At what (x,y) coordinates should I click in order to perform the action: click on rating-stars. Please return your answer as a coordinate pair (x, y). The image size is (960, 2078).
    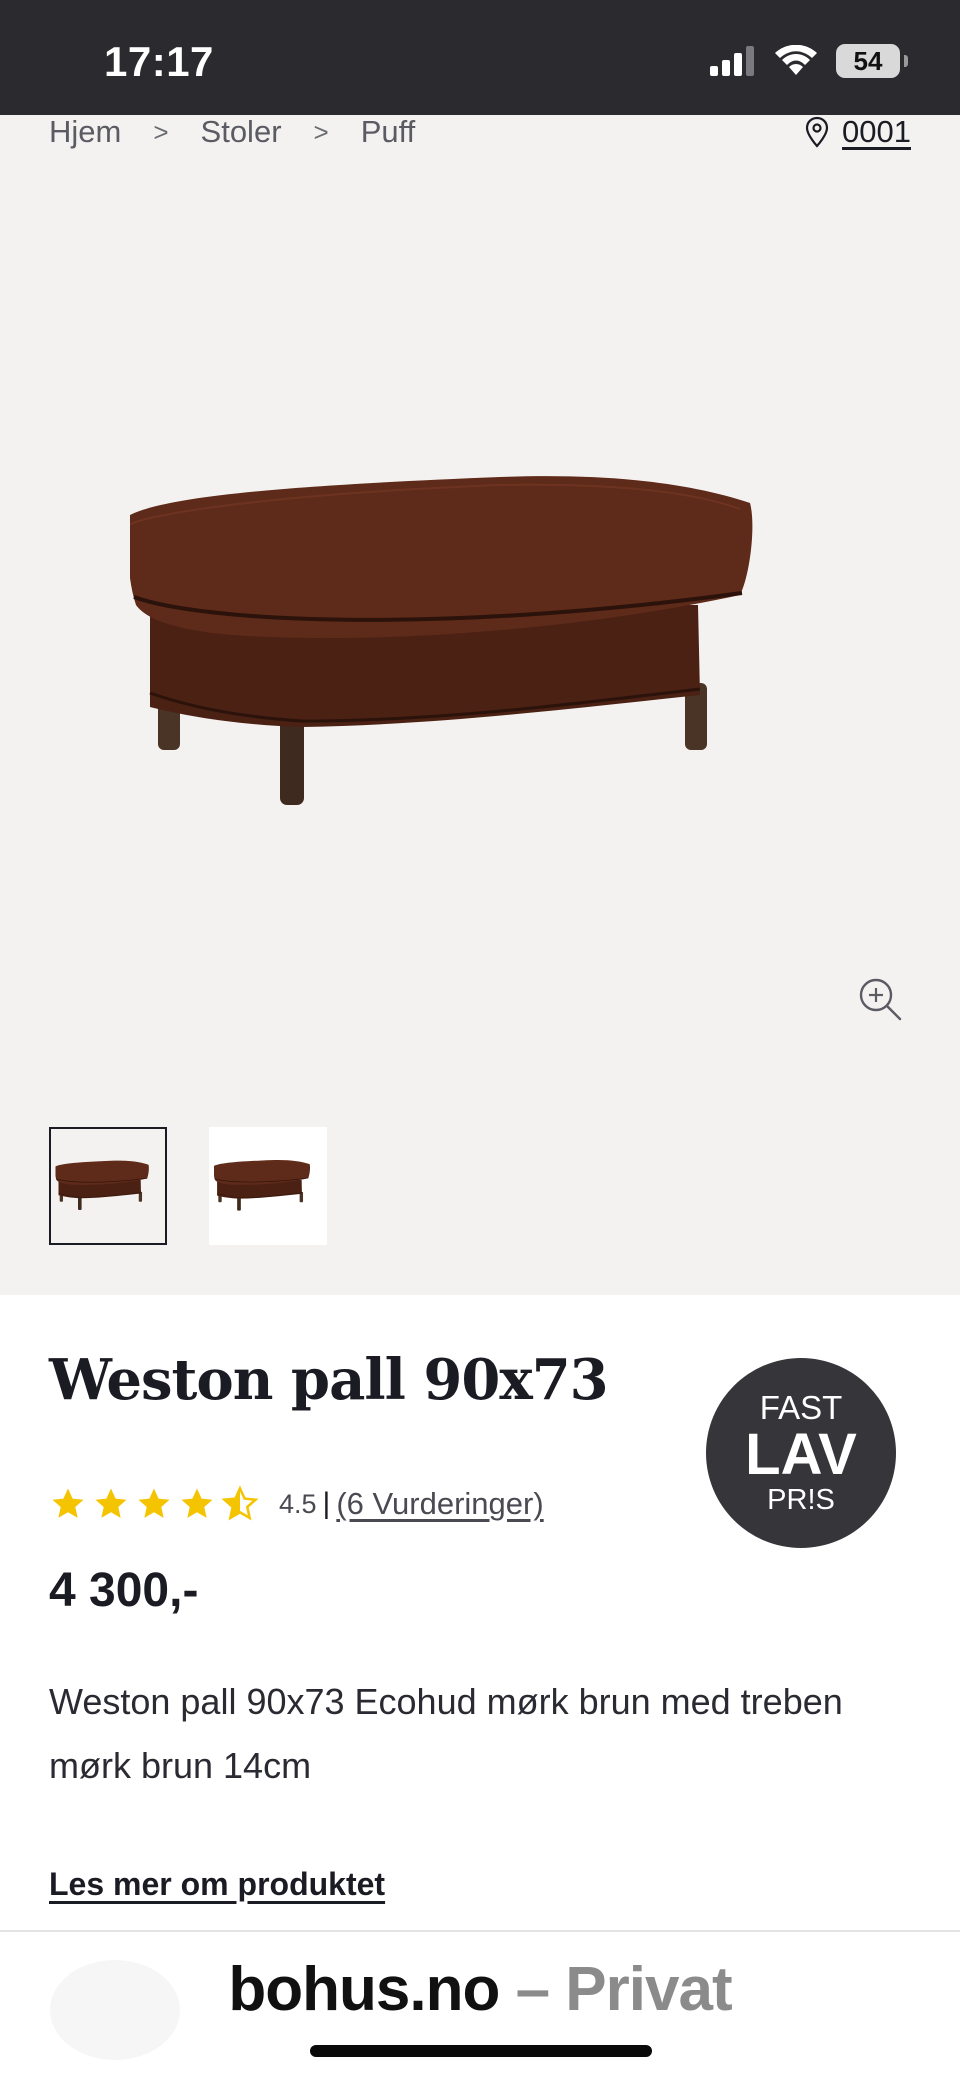
    Looking at the image, I should click on (154, 1504).